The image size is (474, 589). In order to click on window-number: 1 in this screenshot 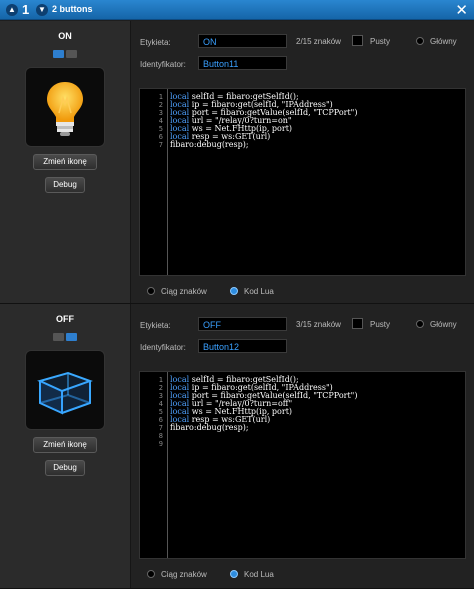, I will do `click(26, 9)`.